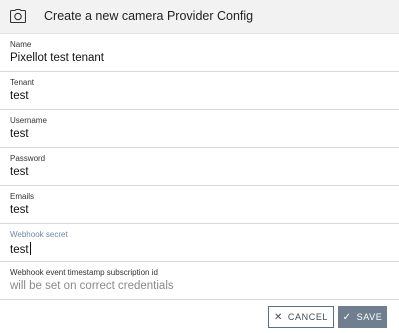  What do you see at coordinates (19, 96) in the screenshot?
I see `tenant-input: test` at bounding box center [19, 96].